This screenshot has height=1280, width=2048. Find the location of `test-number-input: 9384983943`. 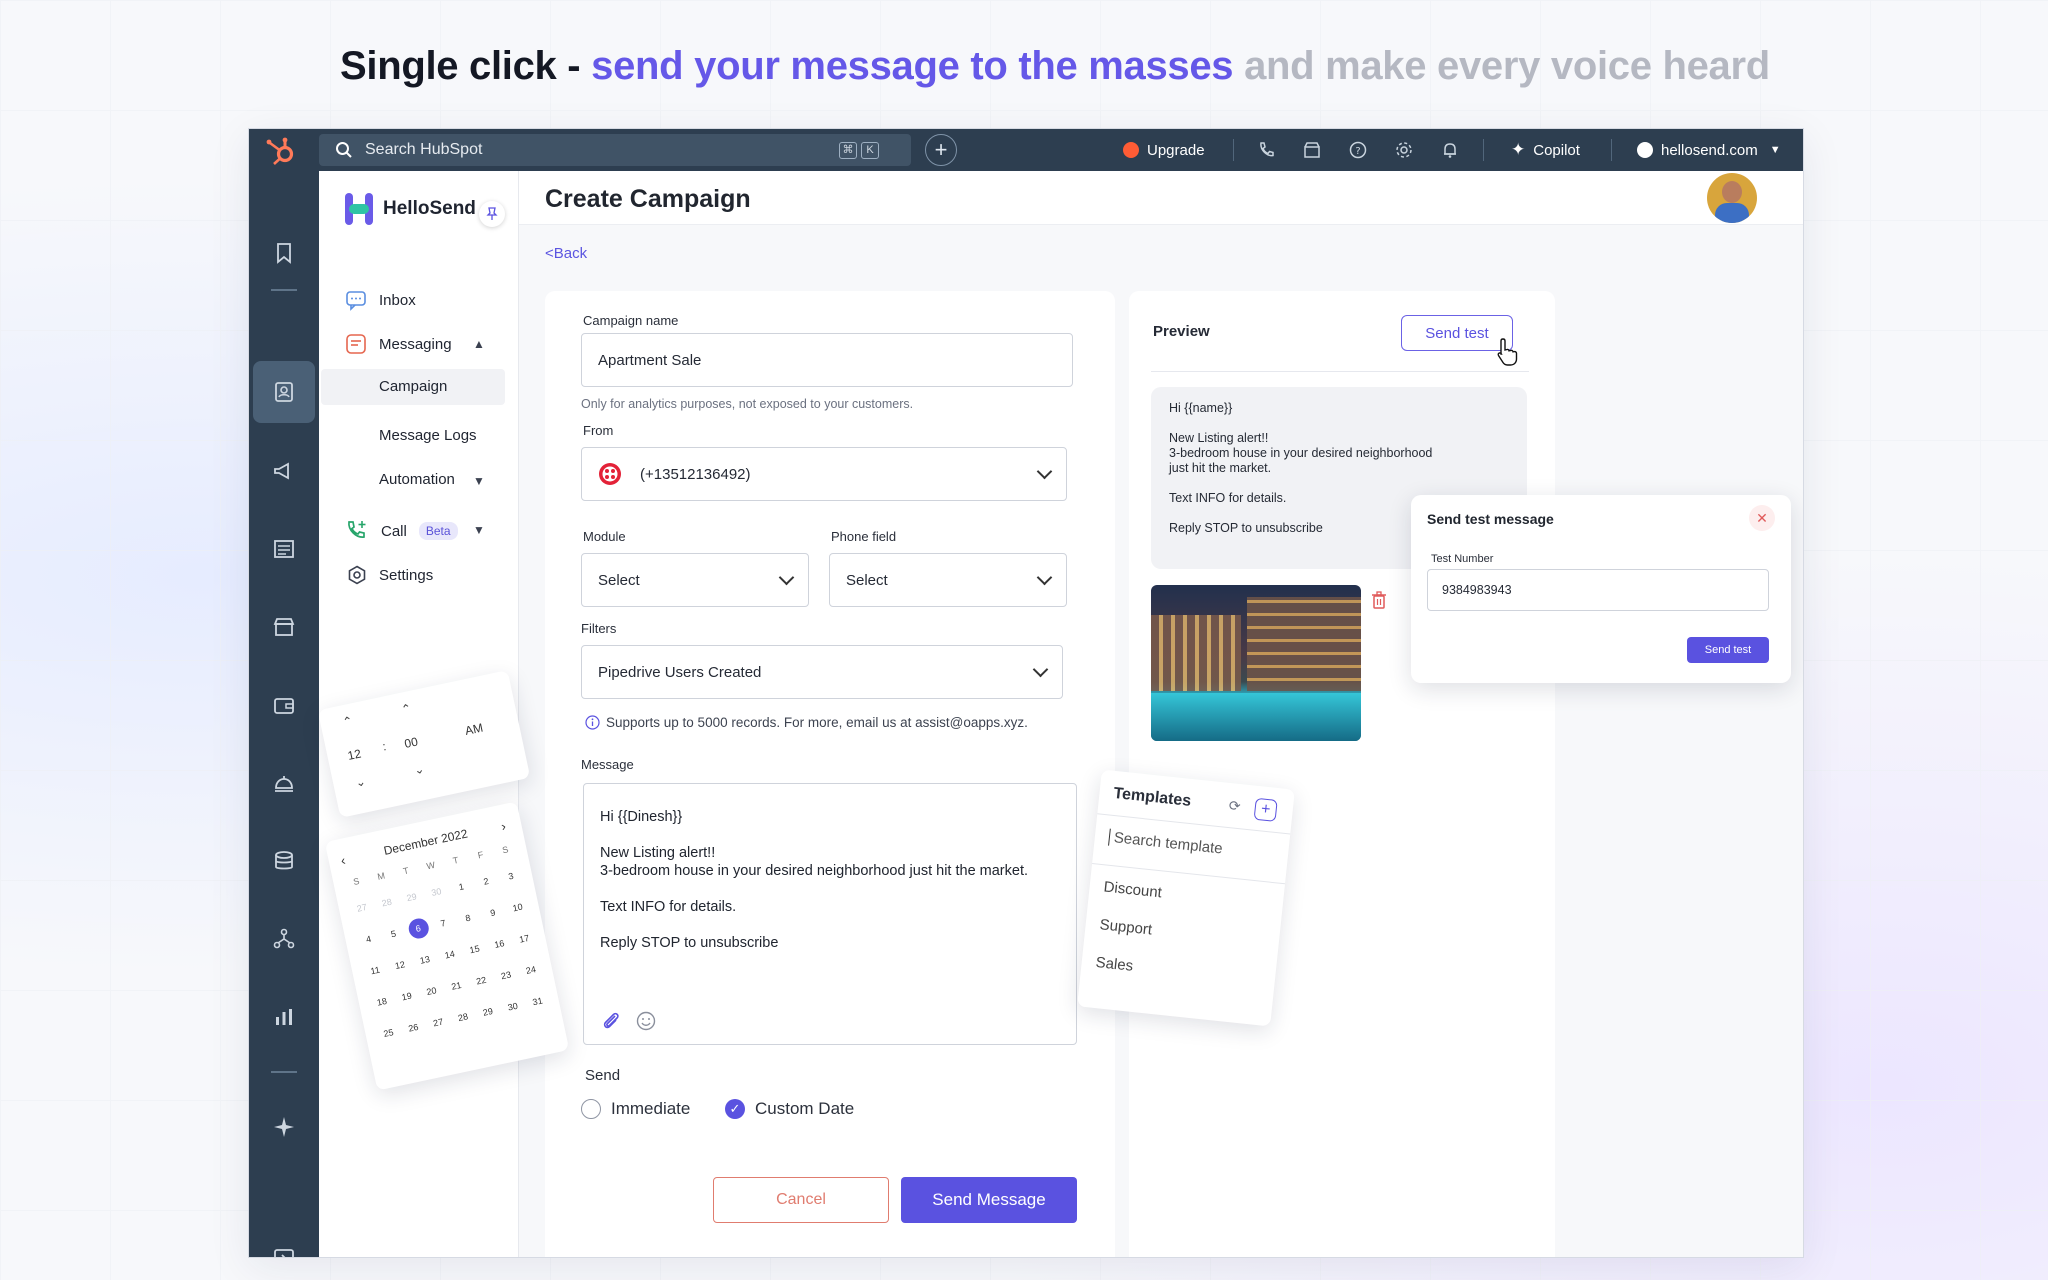

test-number-input: 9384983943 is located at coordinates (1598, 590).